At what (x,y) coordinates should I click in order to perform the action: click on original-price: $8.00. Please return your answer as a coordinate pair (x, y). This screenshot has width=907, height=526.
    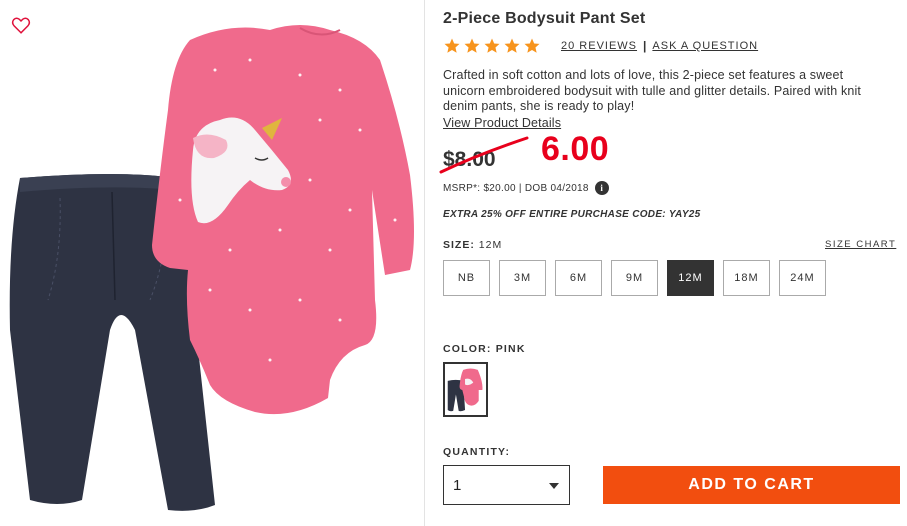
    Looking at the image, I should click on (469, 159).